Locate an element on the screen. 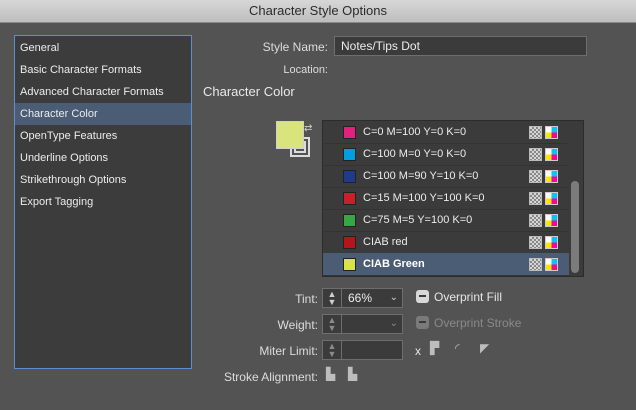  overprint-fill-label: Overprint Fill is located at coordinates (468, 297).